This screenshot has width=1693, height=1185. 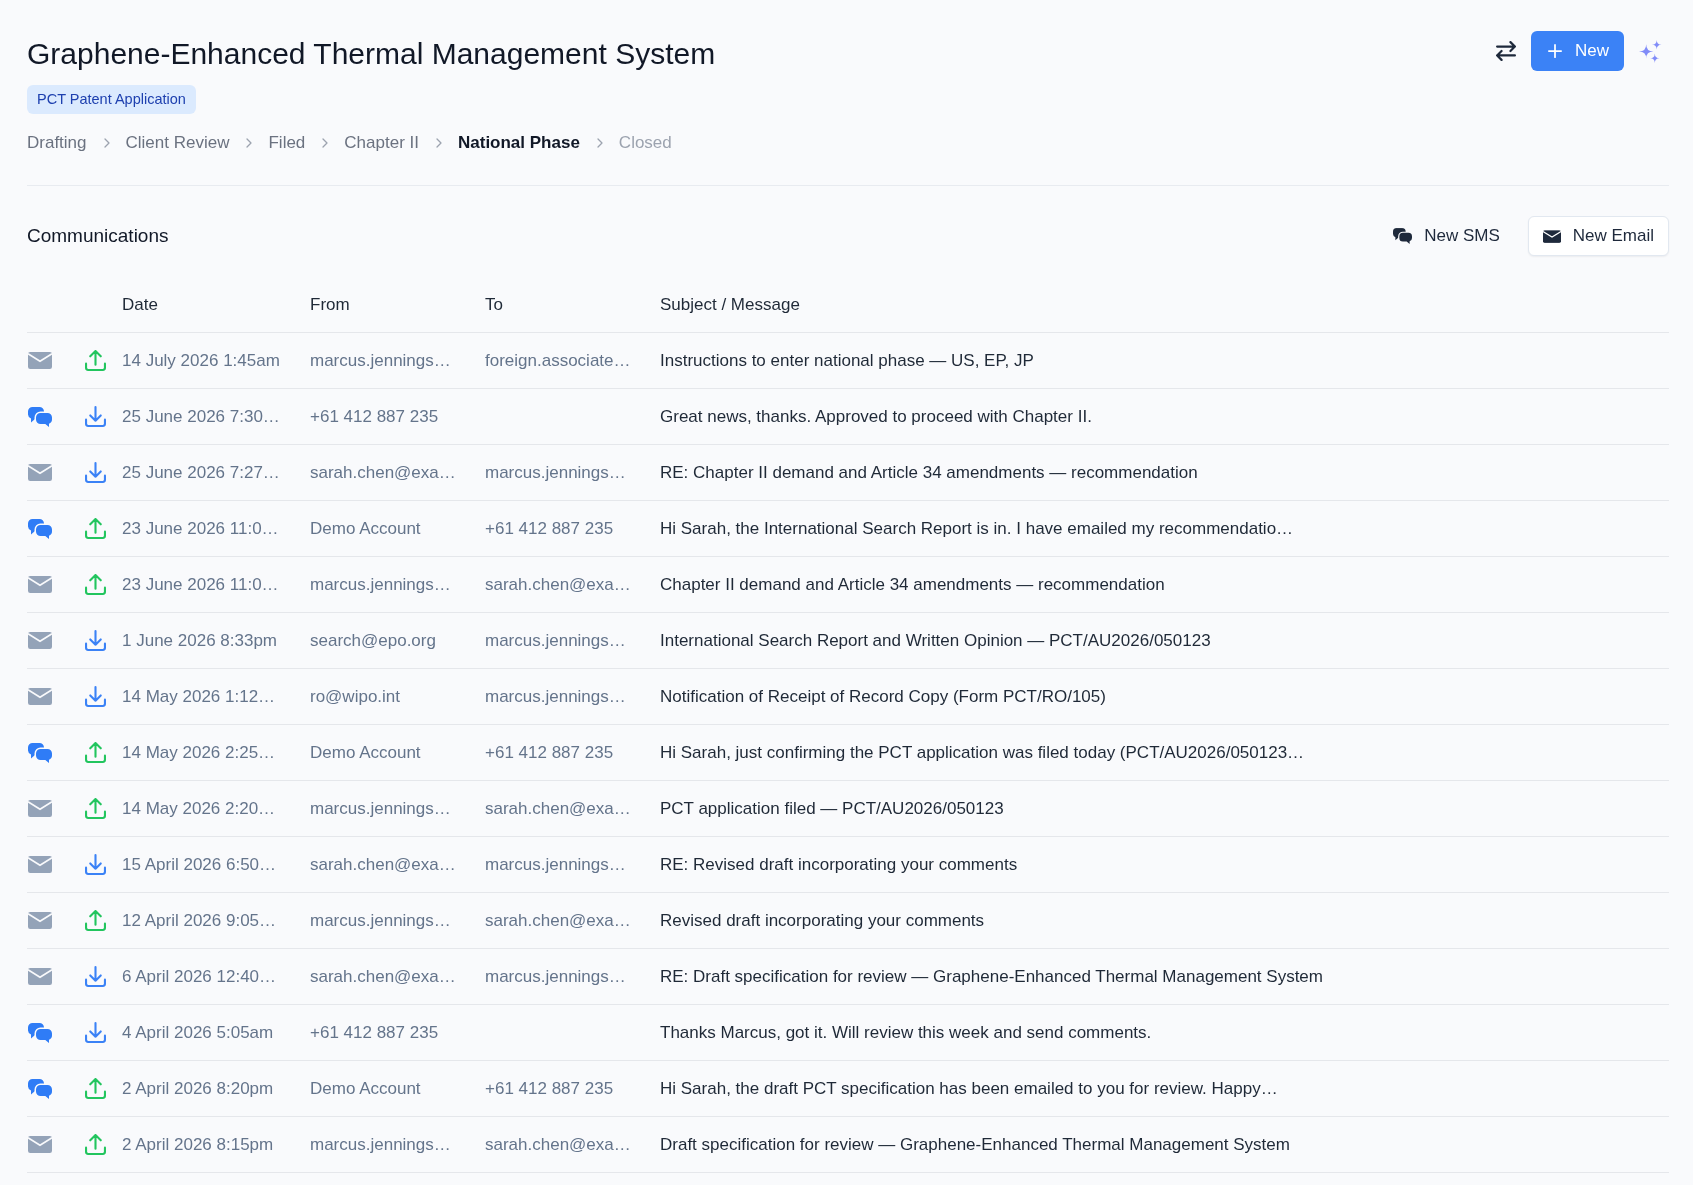 I want to click on table-cell: 2 April 2026 8:20pm, so click(x=198, y=1088).